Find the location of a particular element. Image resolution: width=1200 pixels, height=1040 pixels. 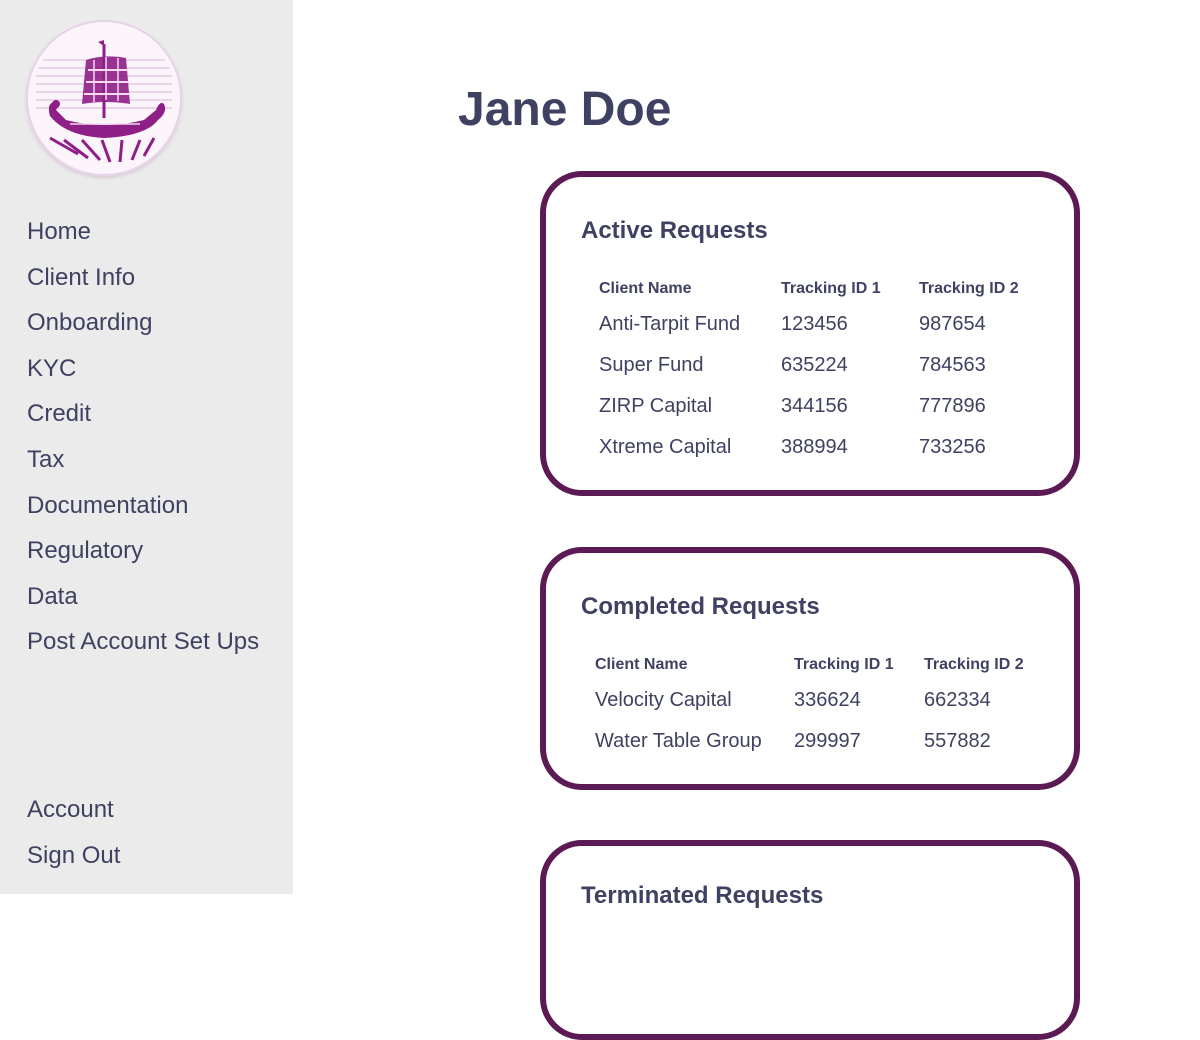

tracking-id-1-cell: 123456 is located at coordinates (814, 324).